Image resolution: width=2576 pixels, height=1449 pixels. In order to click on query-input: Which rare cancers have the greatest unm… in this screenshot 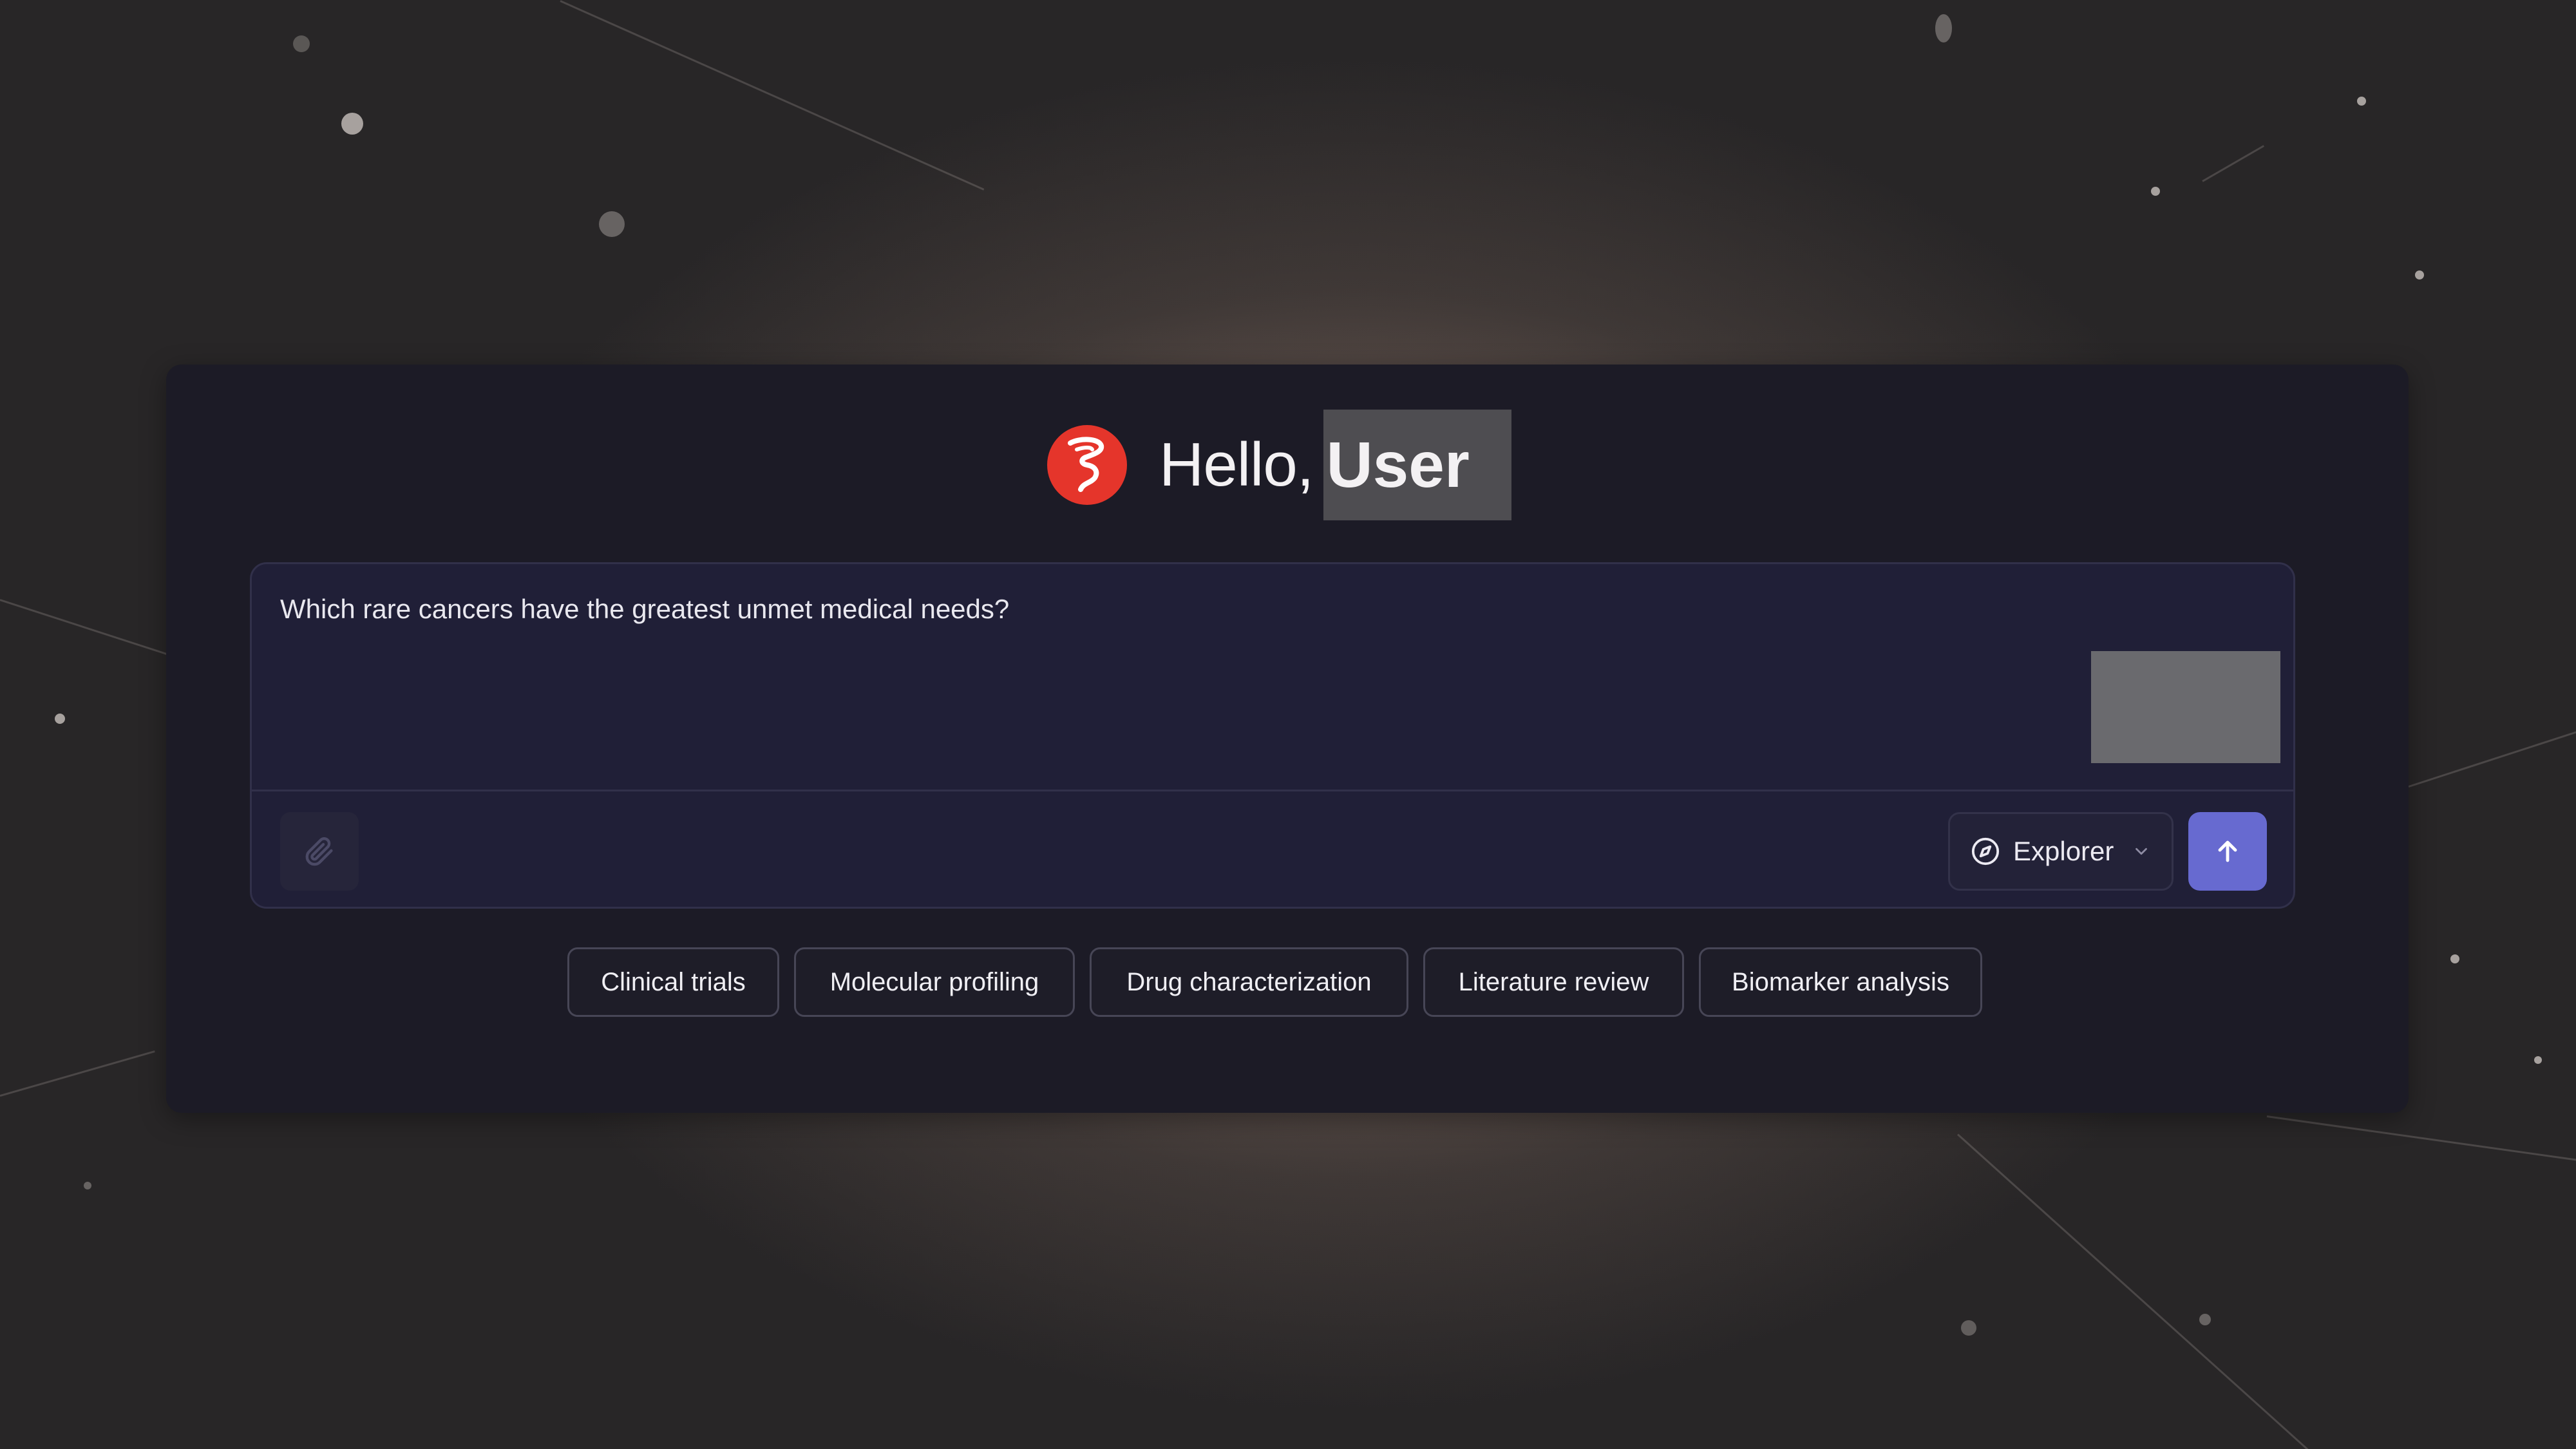, I will do `click(644, 609)`.